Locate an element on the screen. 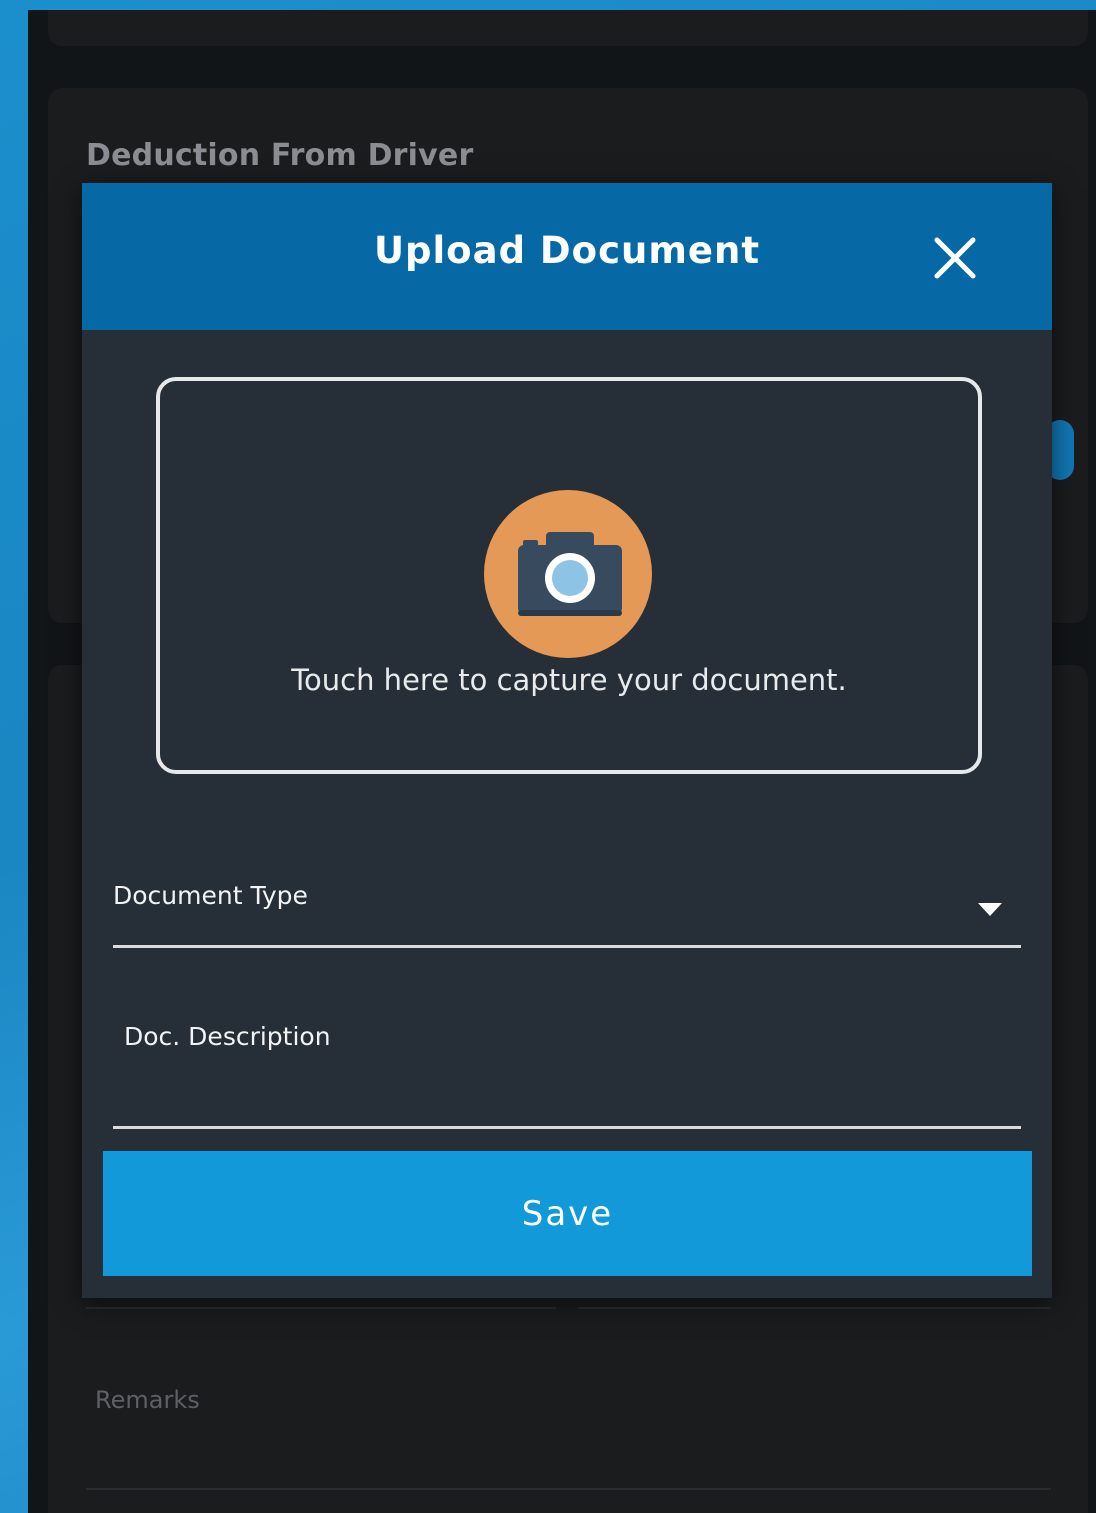 The height and width of the screenshot is (1513, 1096). background-card-top is located at coordinates (568, 28).